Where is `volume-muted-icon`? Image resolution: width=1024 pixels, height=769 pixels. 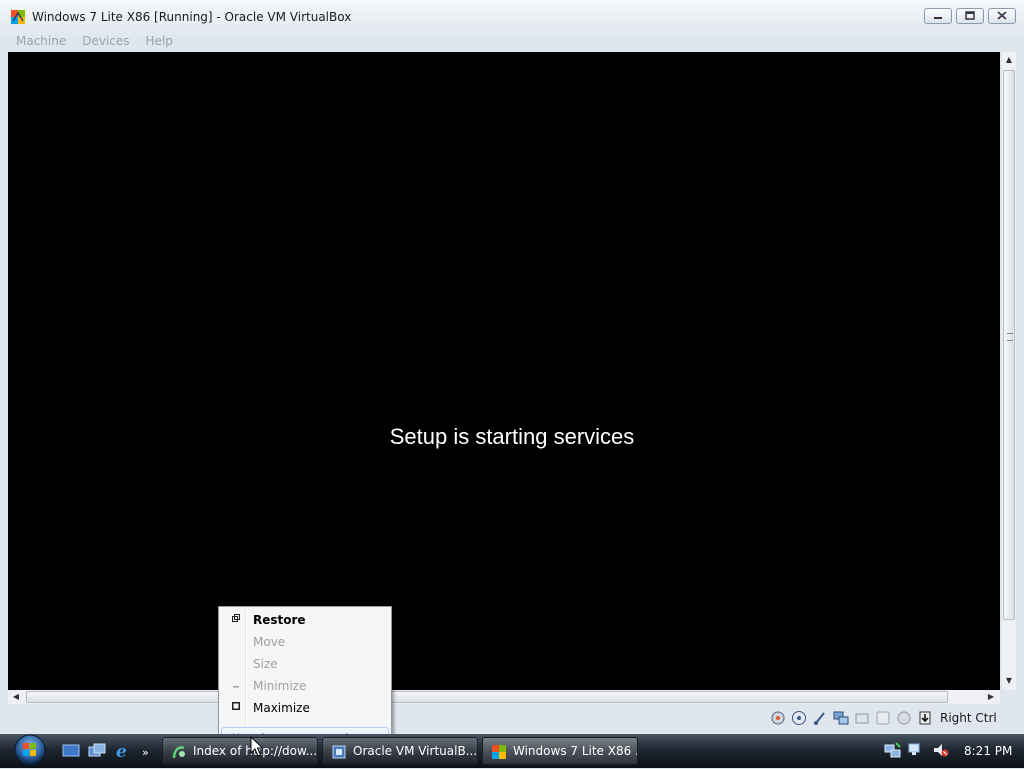
volume-muted-icon is located at coordinates (941, 751).